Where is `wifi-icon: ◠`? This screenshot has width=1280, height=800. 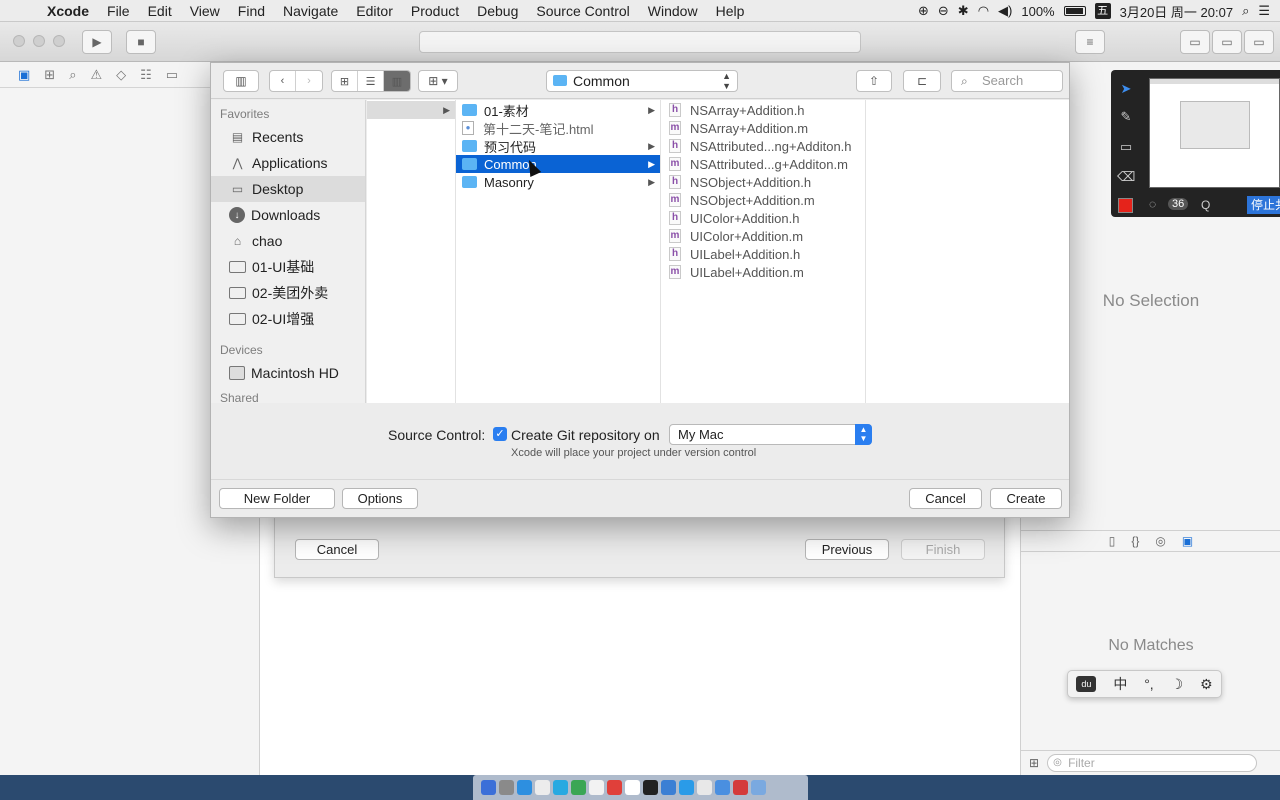 wifi-icon: ◠ is located at coordinates (983, 11).